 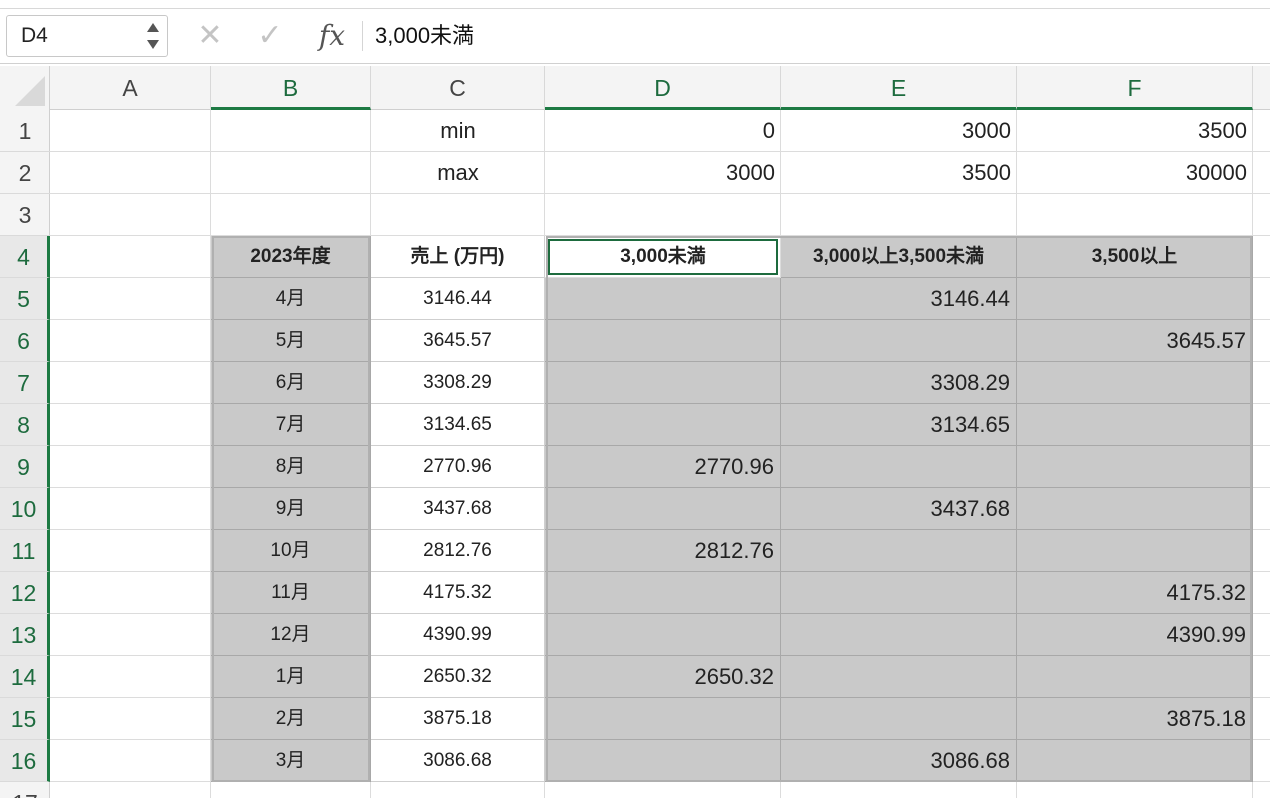 I want to click on month-cell: 12月, so click(x=291, y=635).